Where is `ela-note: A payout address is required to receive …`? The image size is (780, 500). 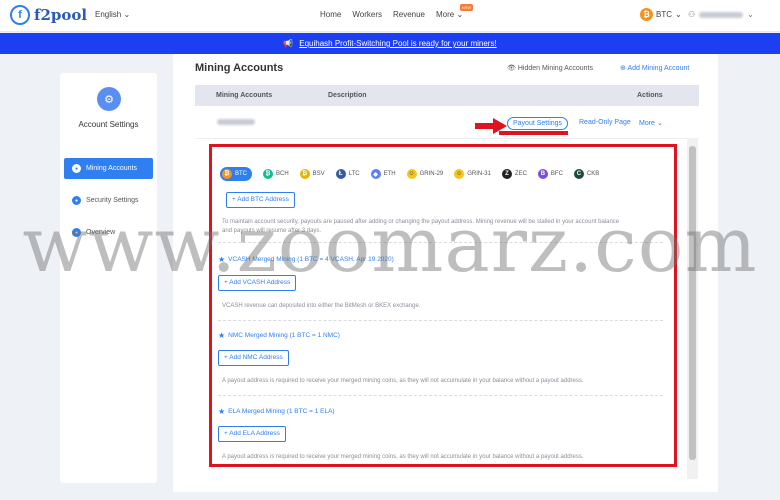
ela-note: A payout address is required to receive … is located at coordinates (403, 457).